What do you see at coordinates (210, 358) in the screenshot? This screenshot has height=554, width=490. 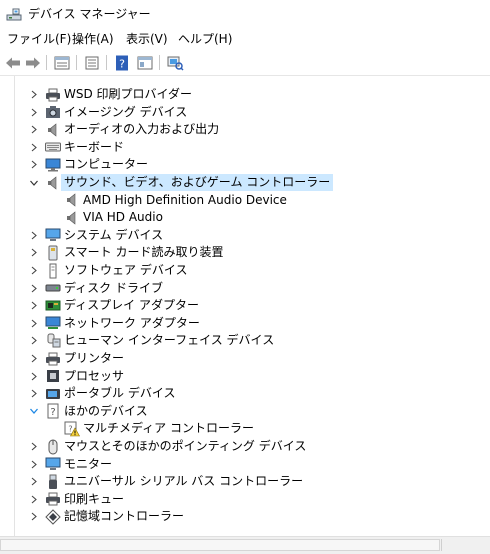 I see `tree-category: プリンター` at bounding box center [210, 358].